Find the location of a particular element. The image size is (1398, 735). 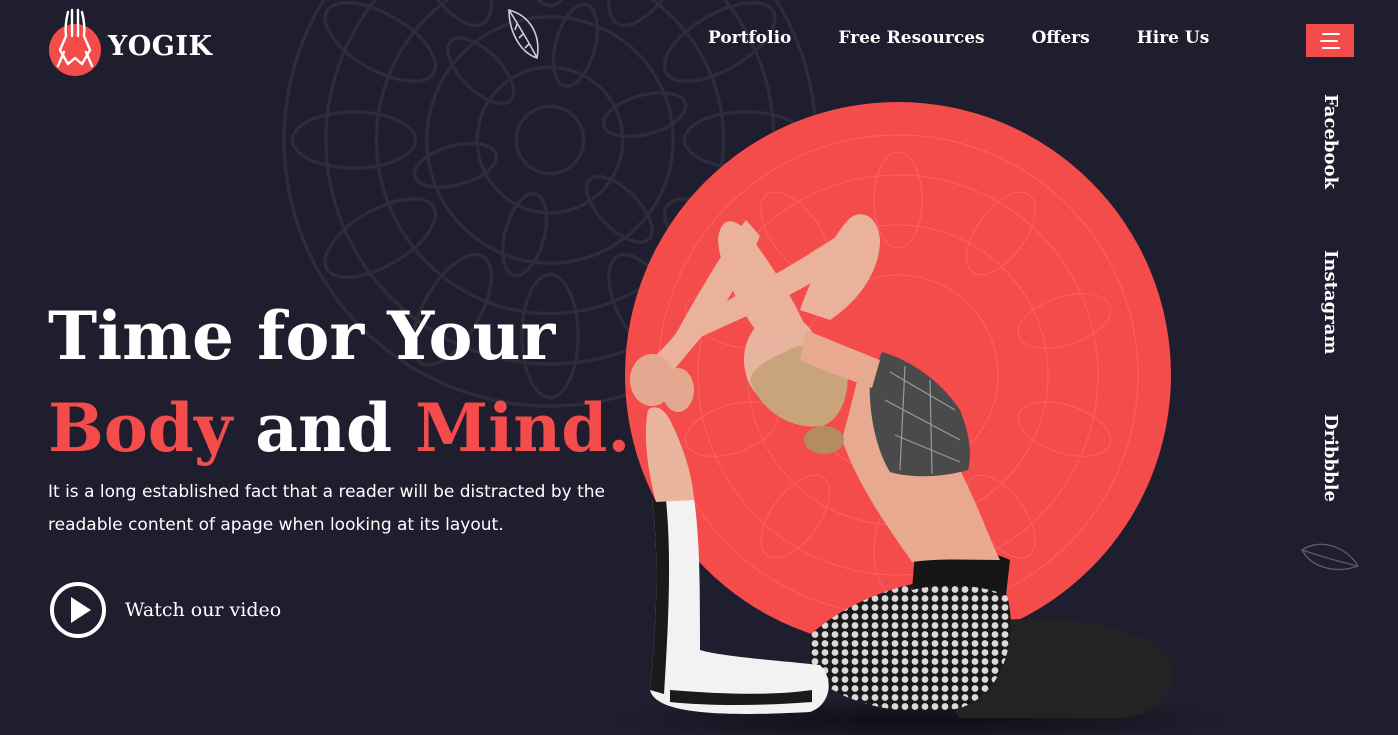

main-nav: Portfolio Free Resources Offers Hire Us is located at coordinates (958, 38).